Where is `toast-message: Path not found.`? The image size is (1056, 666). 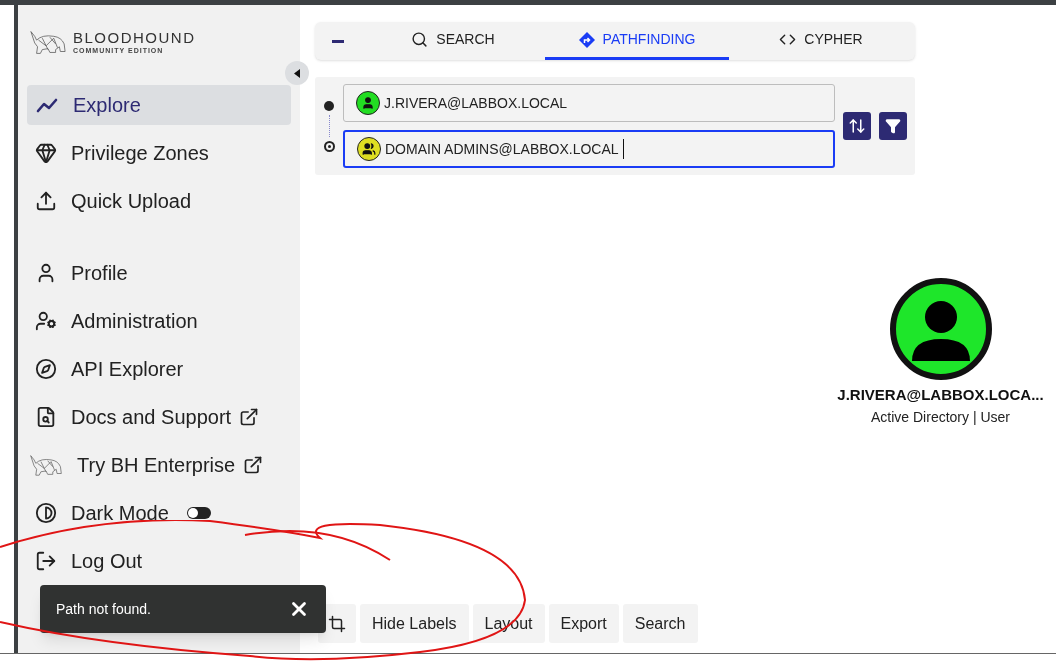 toast-message: Path not found. is located at coordinates (103, 609).